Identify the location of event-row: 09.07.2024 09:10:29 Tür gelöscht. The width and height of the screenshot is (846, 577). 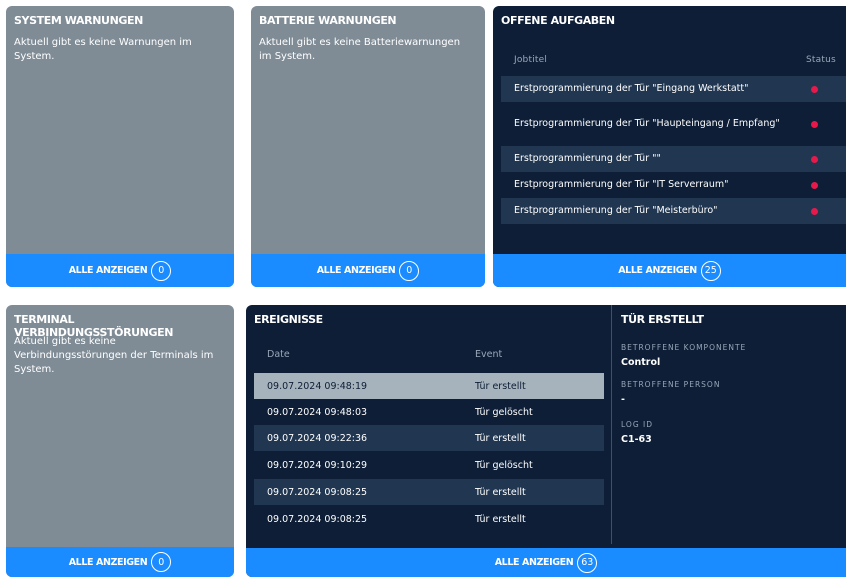
(429, 465).